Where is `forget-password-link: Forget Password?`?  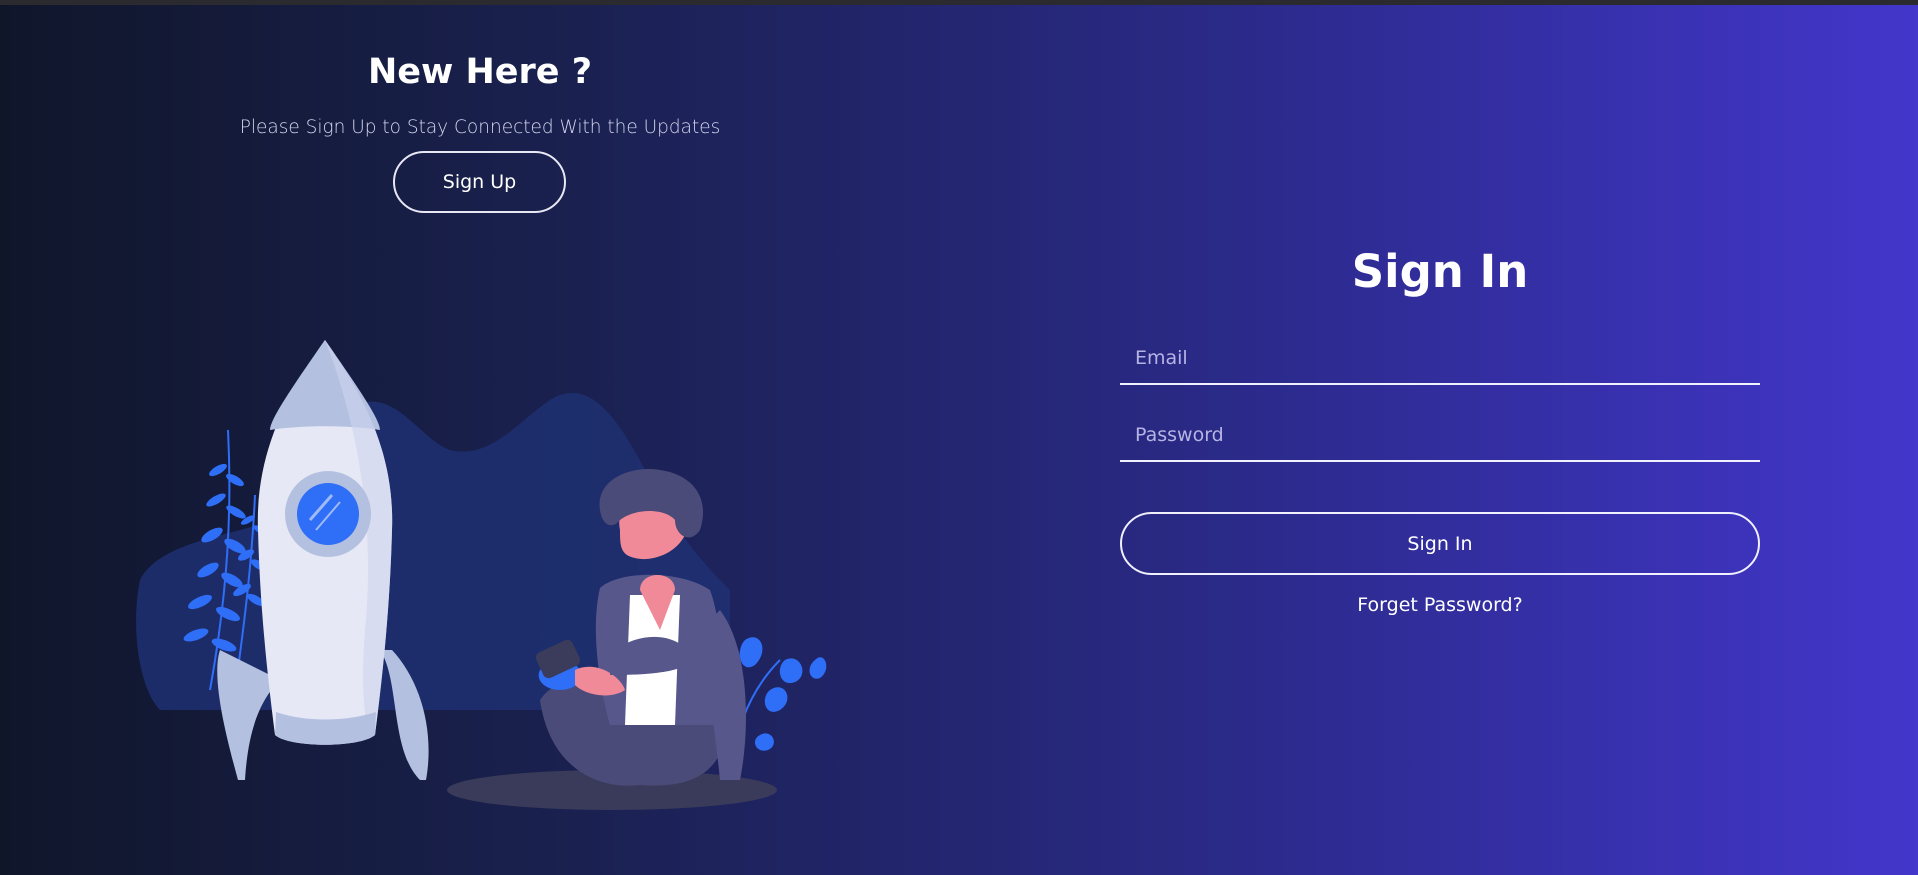
forget-password-link: Forget Password? is located at coordinates (1440, 605).